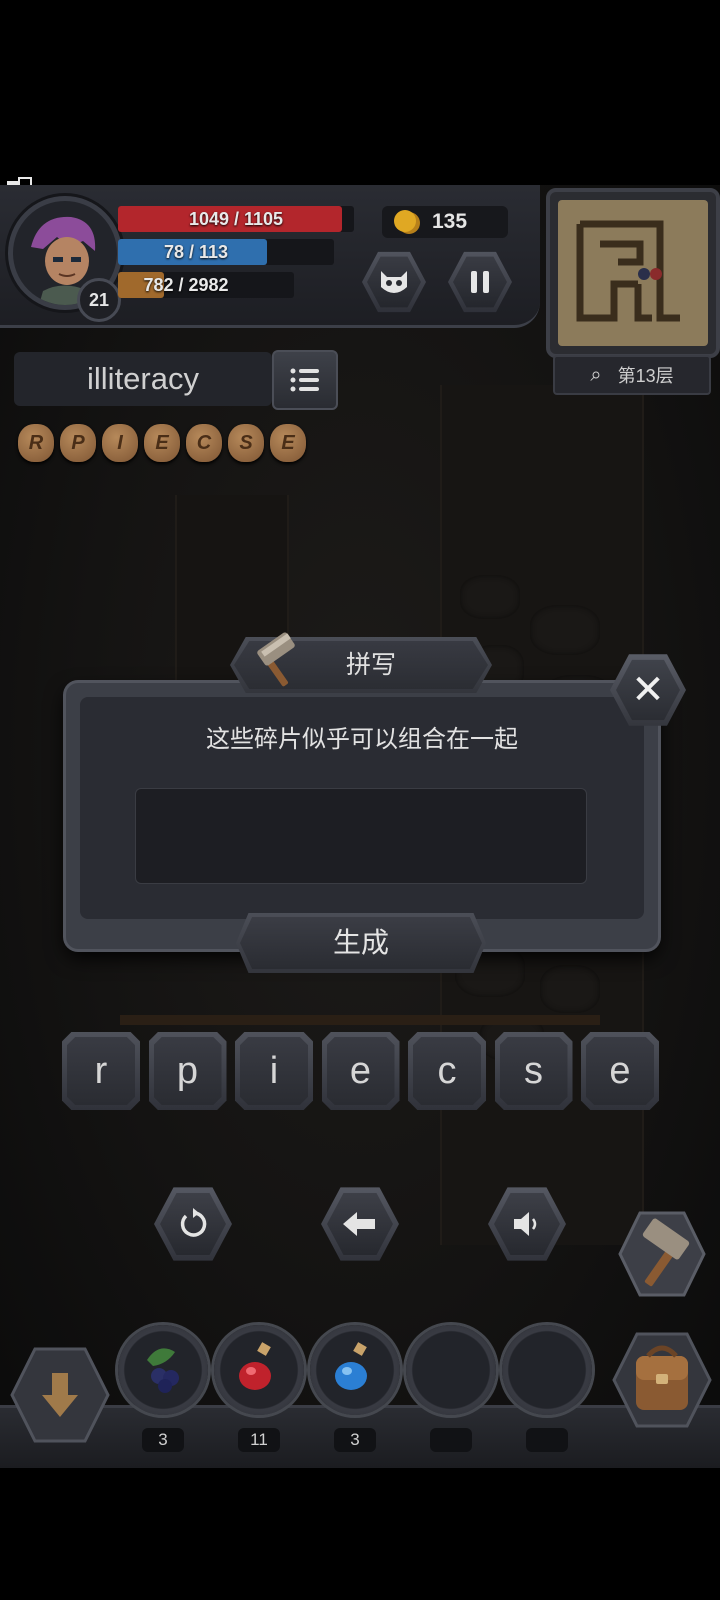  Describe the element at coordinates (362, 739) in the screenshot. I see `dialog-message: 这些碎片似乎可以组合在一起` at that location.